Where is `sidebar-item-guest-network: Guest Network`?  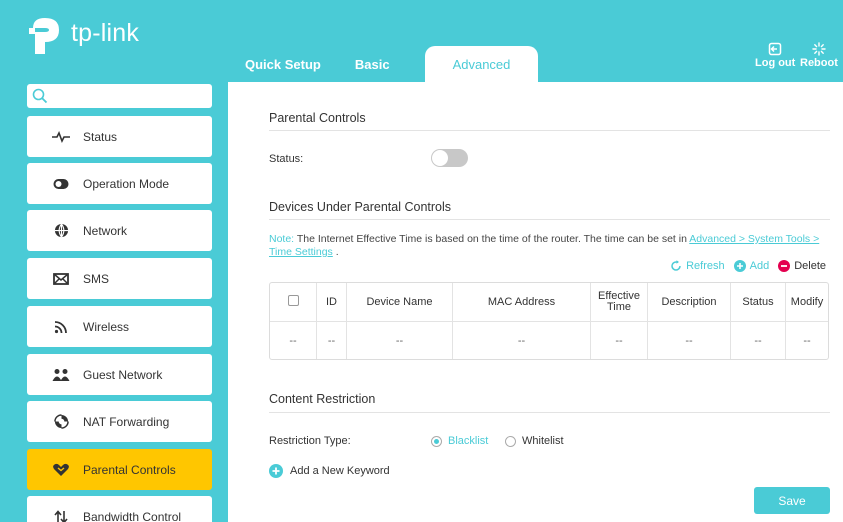 sidebar-item-guest-network: Guest Network is located at coordinates (119, 374).